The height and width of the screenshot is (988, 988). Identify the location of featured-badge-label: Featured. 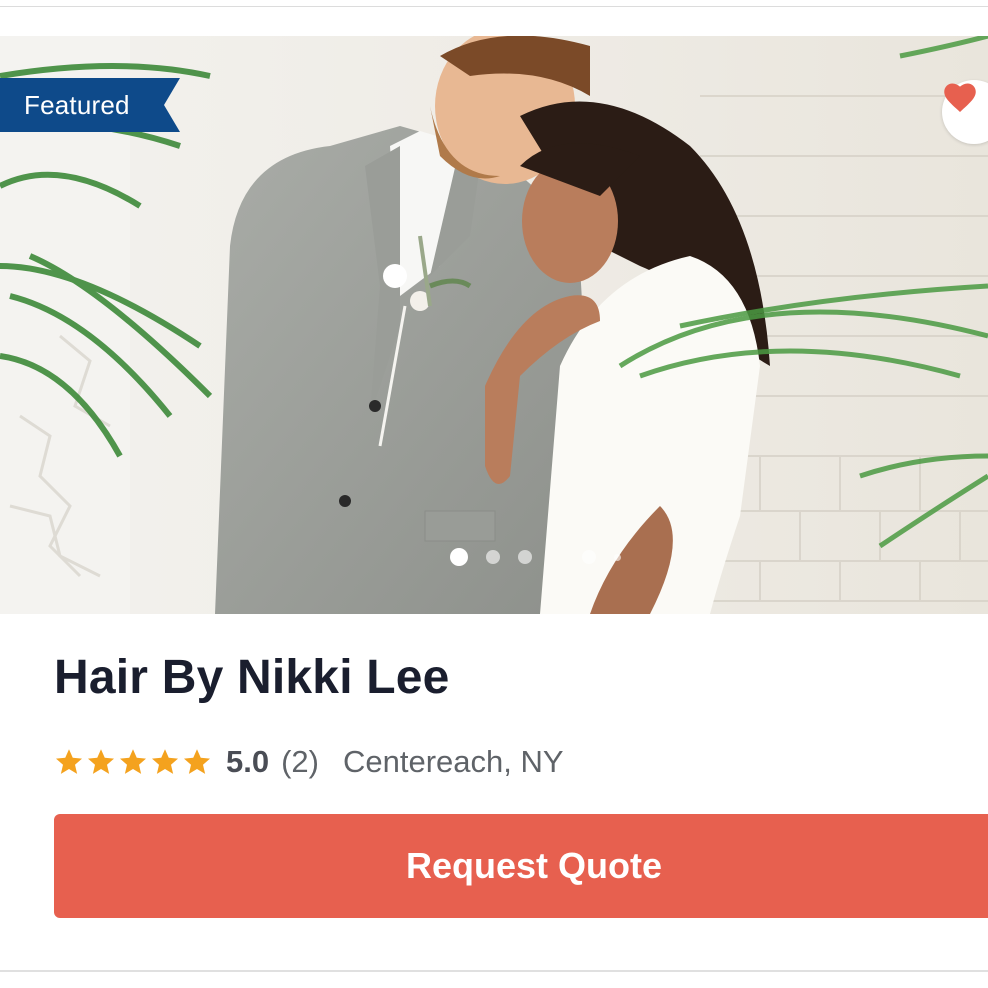
(77, 104).